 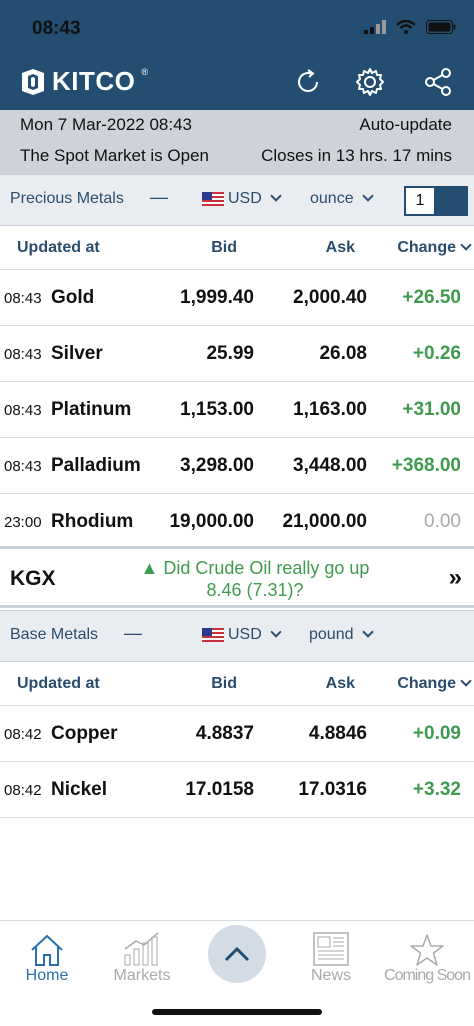 What do you see at coordinates (23, 790) in the screenshot?
I see `row-time: 08:42` at bounding box center [23, 790].